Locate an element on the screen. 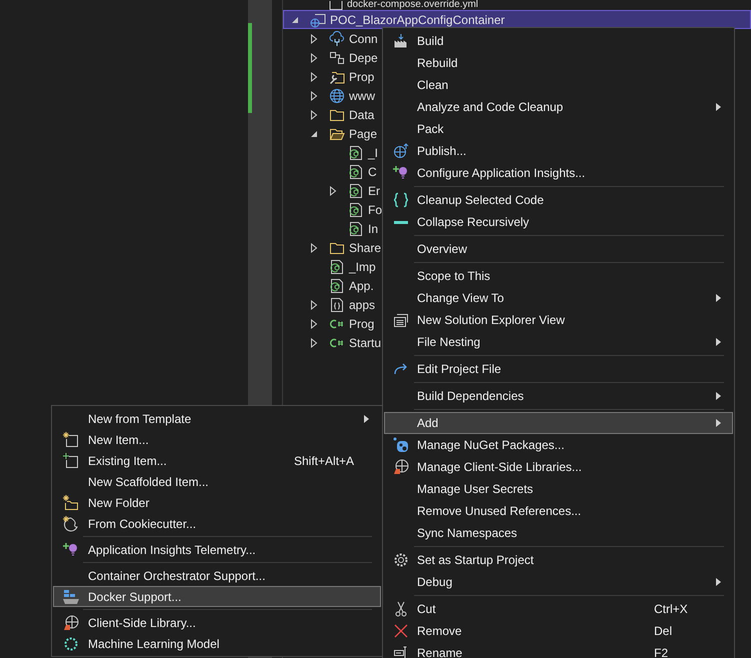 This screenshot has height=658, width=751. shortcut-text: Del is located at coordinates (664, 631).